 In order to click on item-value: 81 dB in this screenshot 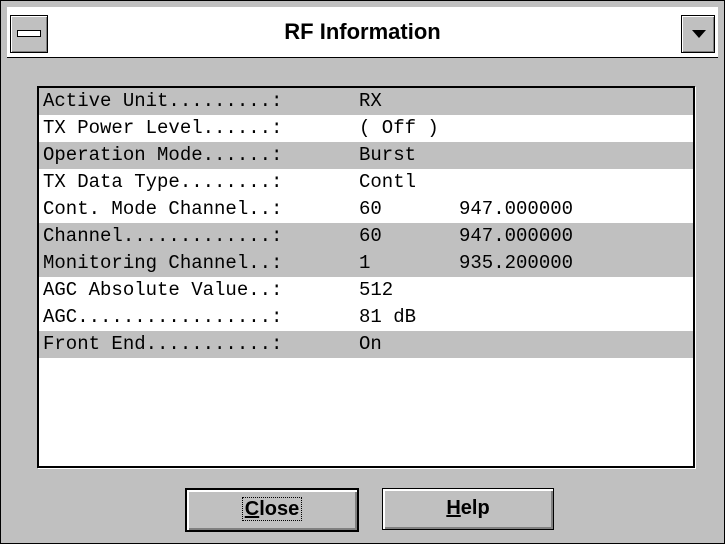, I will do `click(388, 317)`.